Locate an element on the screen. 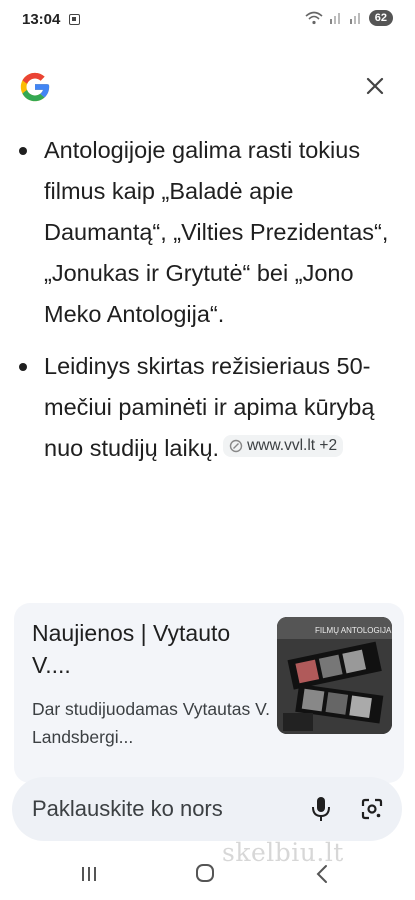 This screenshot has height=900, width=415. recent-apps-icon is located at coordinates (89, 874).